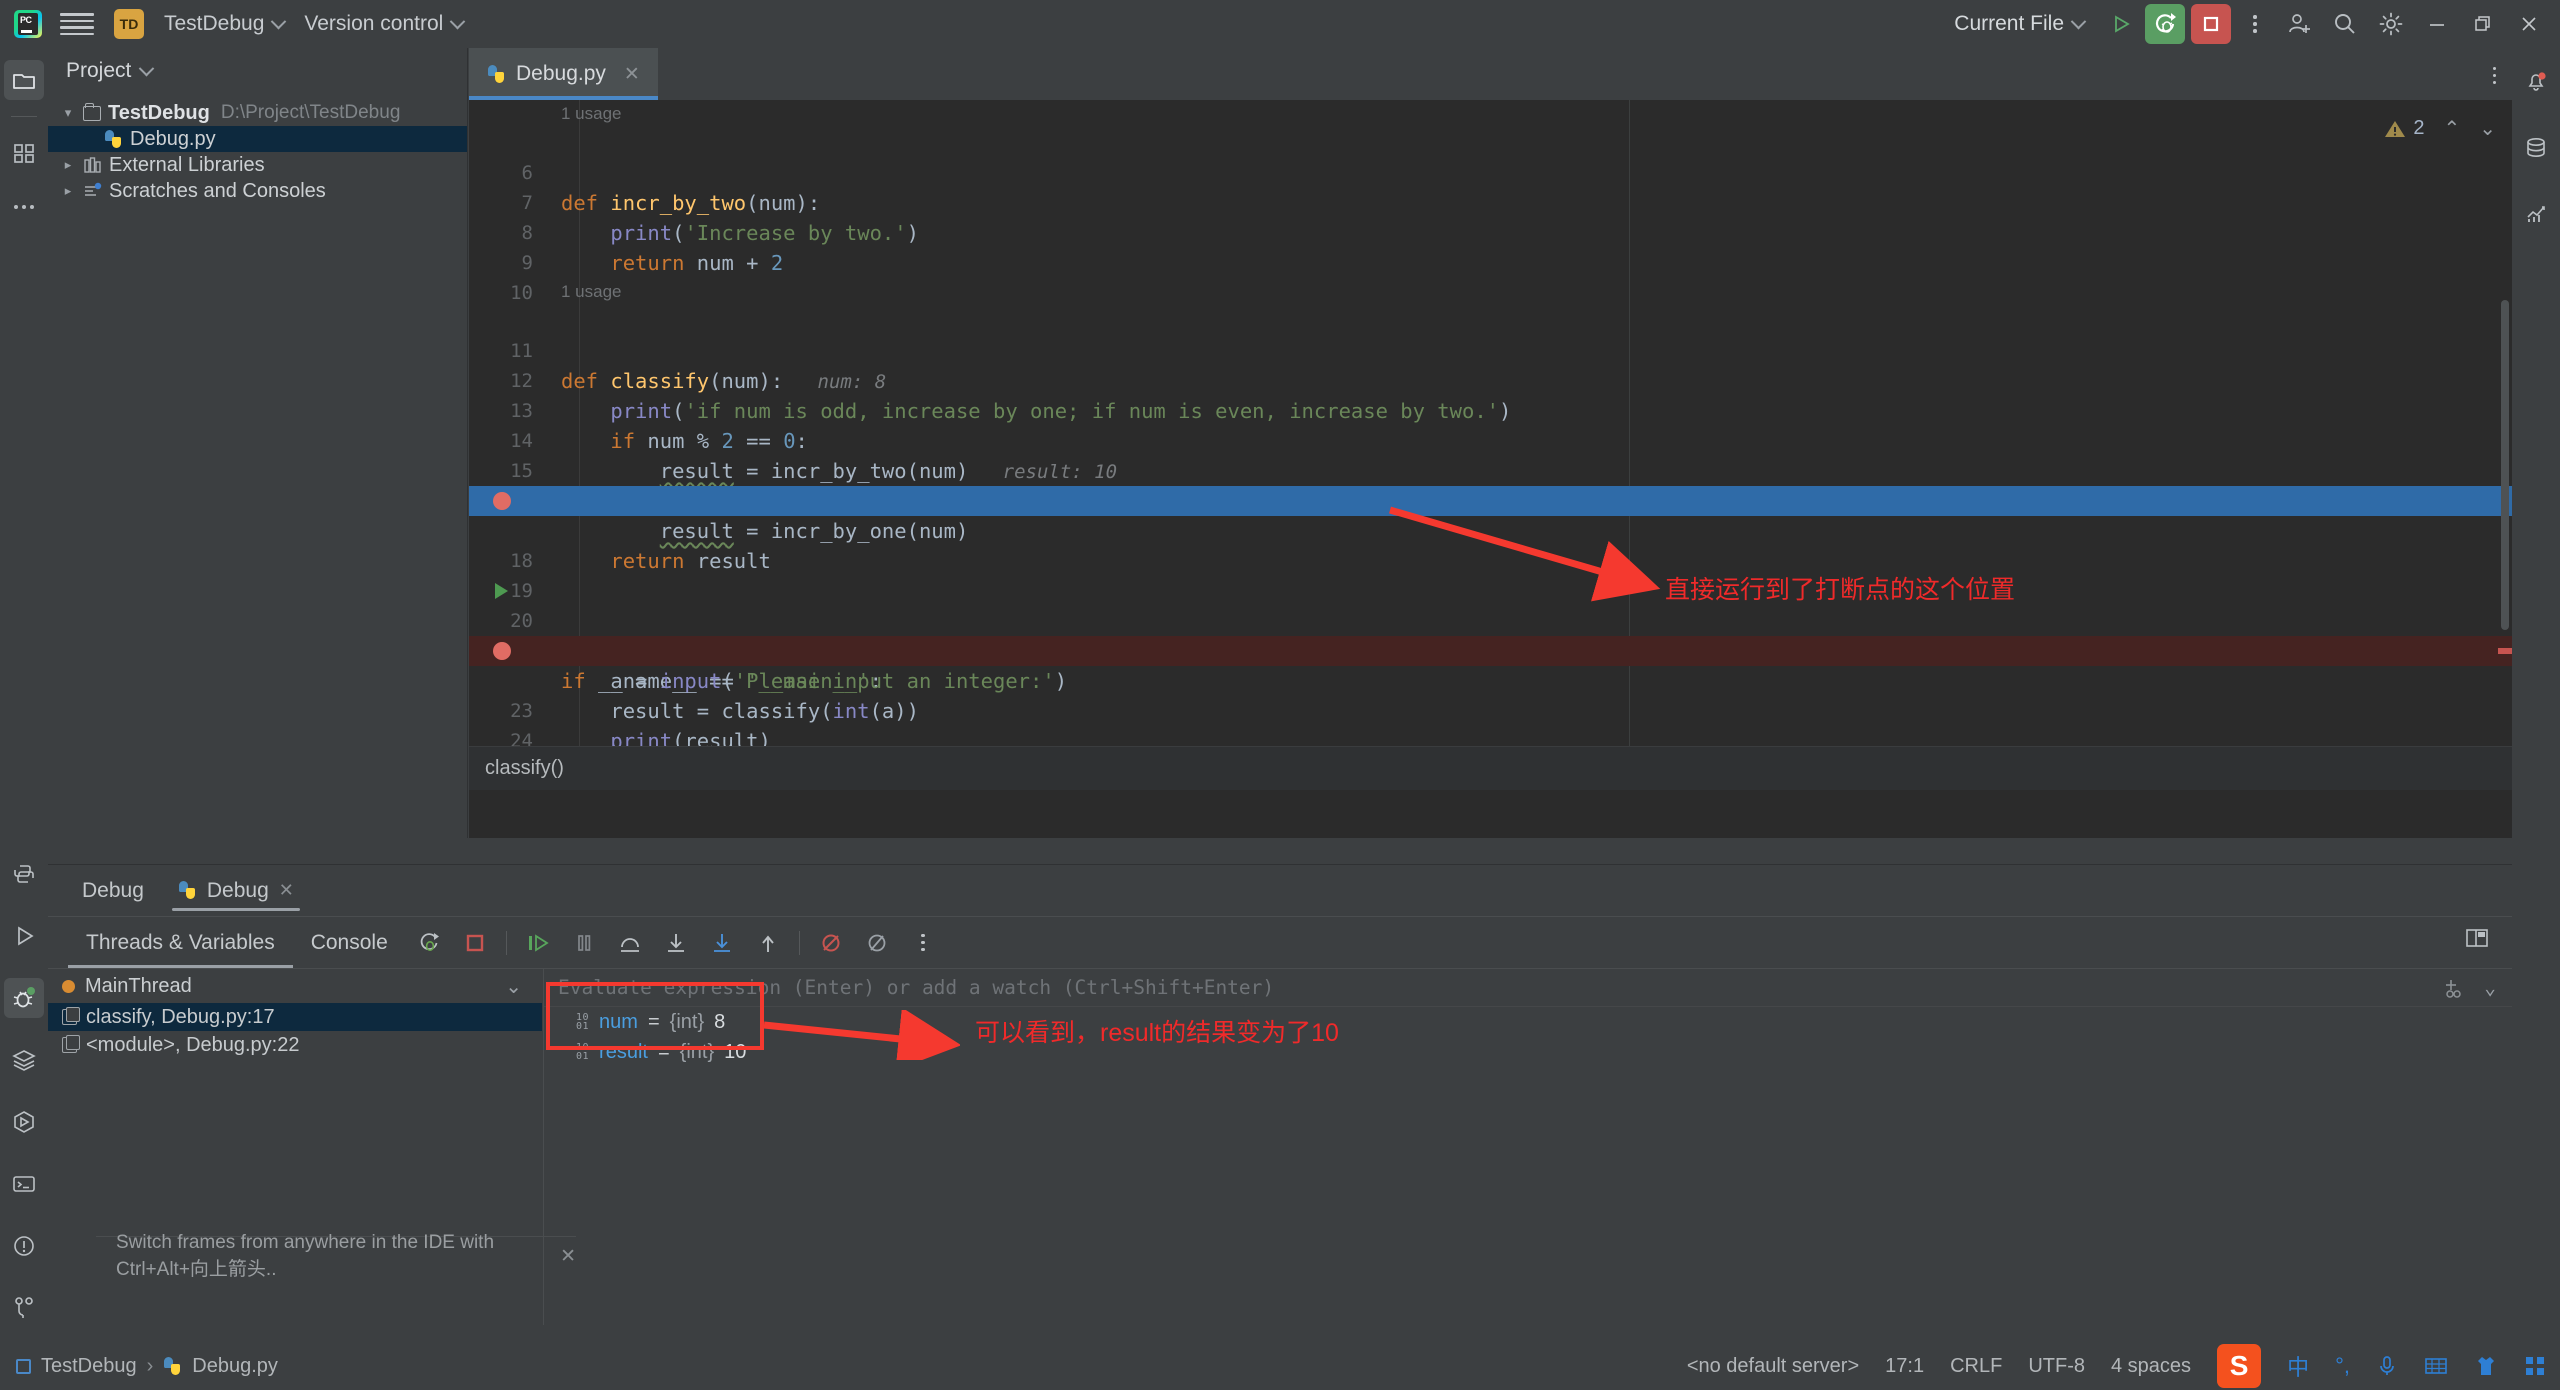  Describe the element at coordinates (2419, 128) in the screenshot. I see `warning-count: 2` at that location.